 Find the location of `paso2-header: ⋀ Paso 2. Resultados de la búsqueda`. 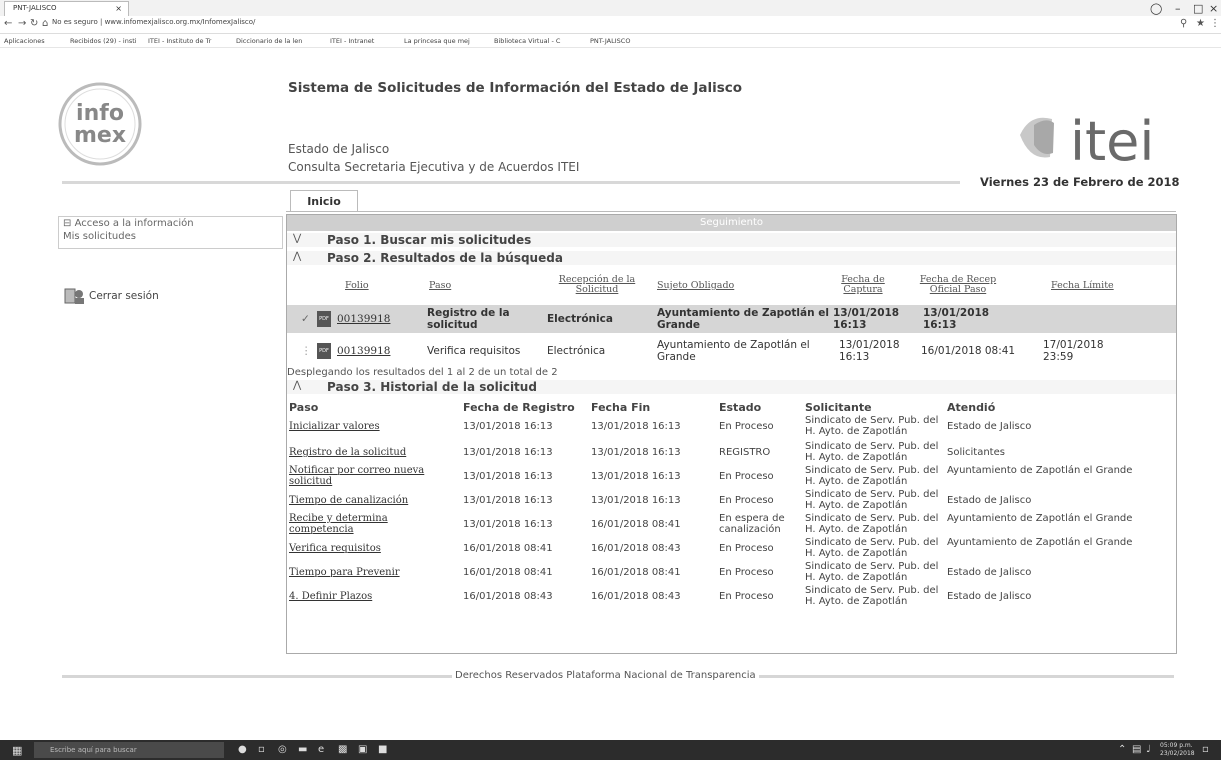

paso2-header: ⋀ Paso 2. Resultados de la búsqueda is located at coordinates (731, 258).